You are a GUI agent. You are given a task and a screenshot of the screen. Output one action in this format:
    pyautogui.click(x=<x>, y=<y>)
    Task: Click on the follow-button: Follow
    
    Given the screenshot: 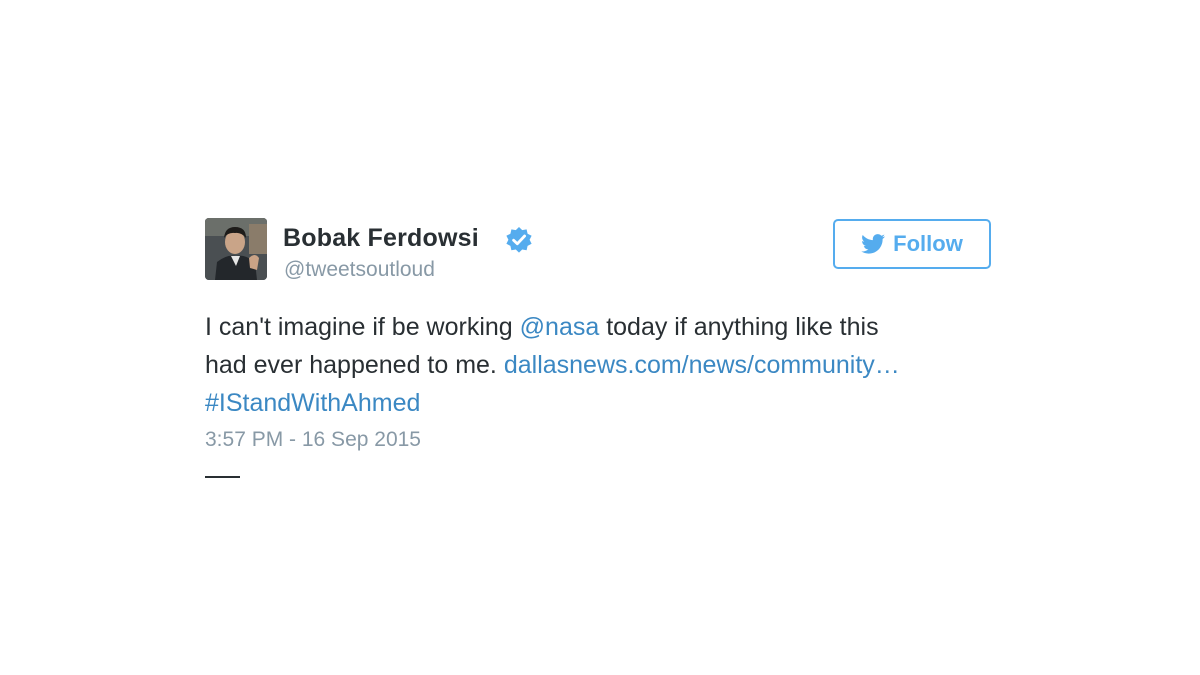 What is the action you would take?
    pyautogui.click(x=912, y=244)
    